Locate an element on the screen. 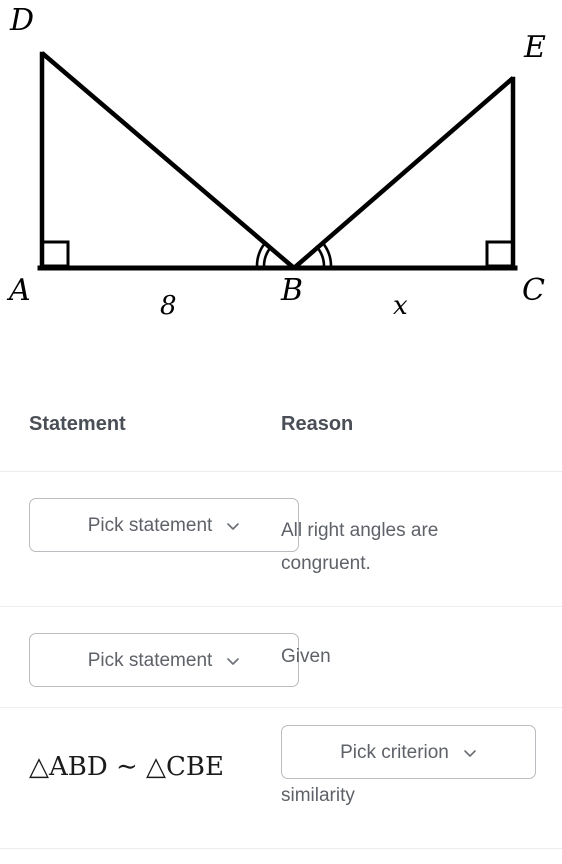 The image size is (562, 864). reason-text-2: Given is located at coordinates (306, 656).